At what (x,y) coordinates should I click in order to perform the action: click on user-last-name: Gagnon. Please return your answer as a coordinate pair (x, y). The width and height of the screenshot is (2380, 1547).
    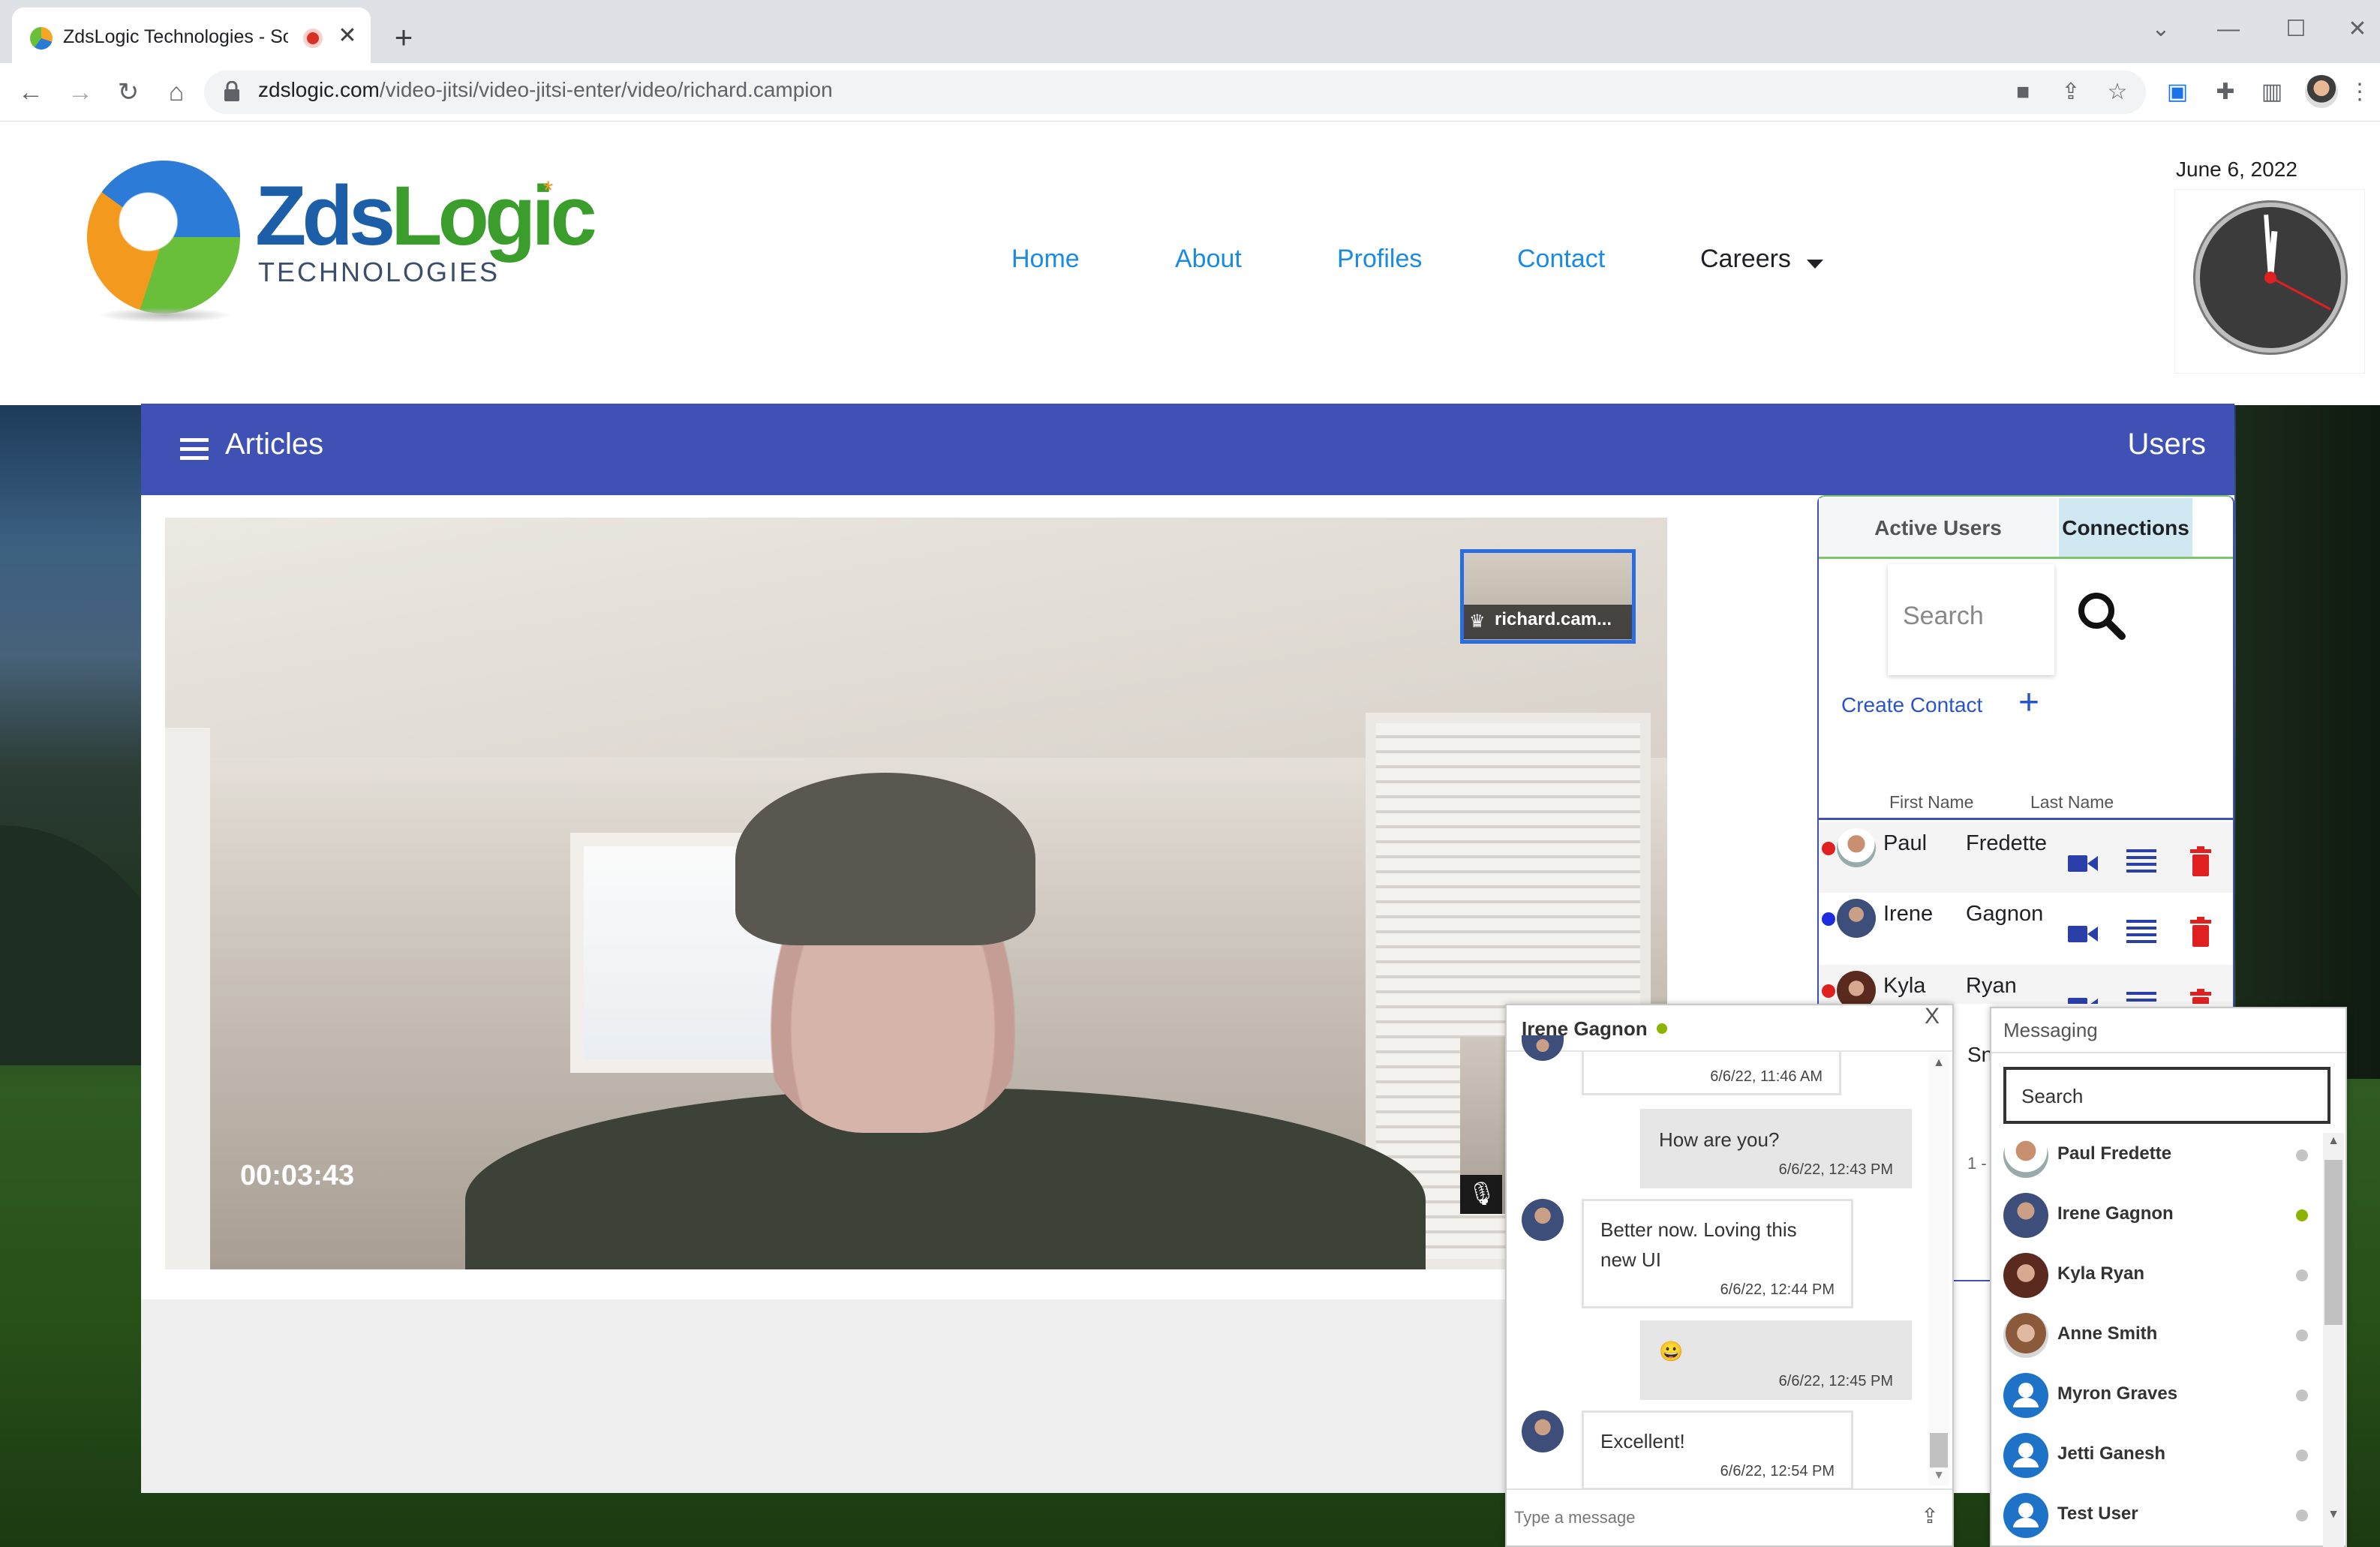
    Looking at the image, I should click on (2005, 914).